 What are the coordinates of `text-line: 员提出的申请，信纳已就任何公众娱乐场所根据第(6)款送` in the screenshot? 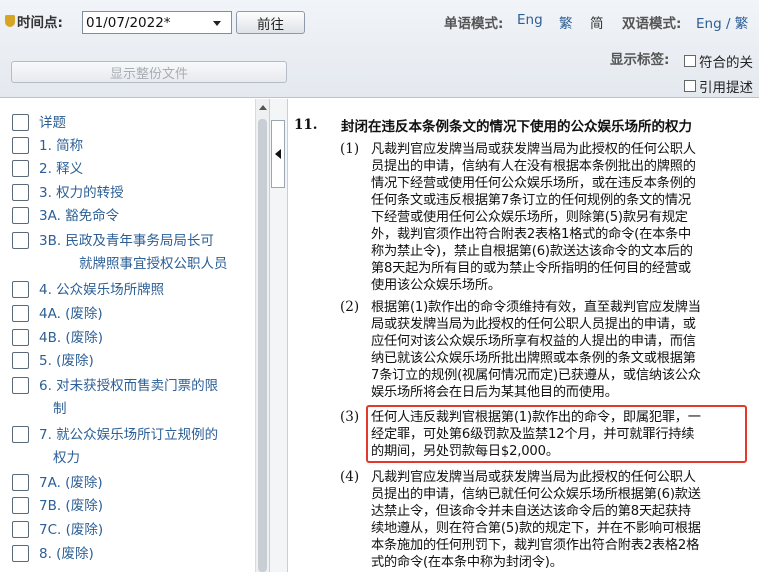 It's located at (536, 494).